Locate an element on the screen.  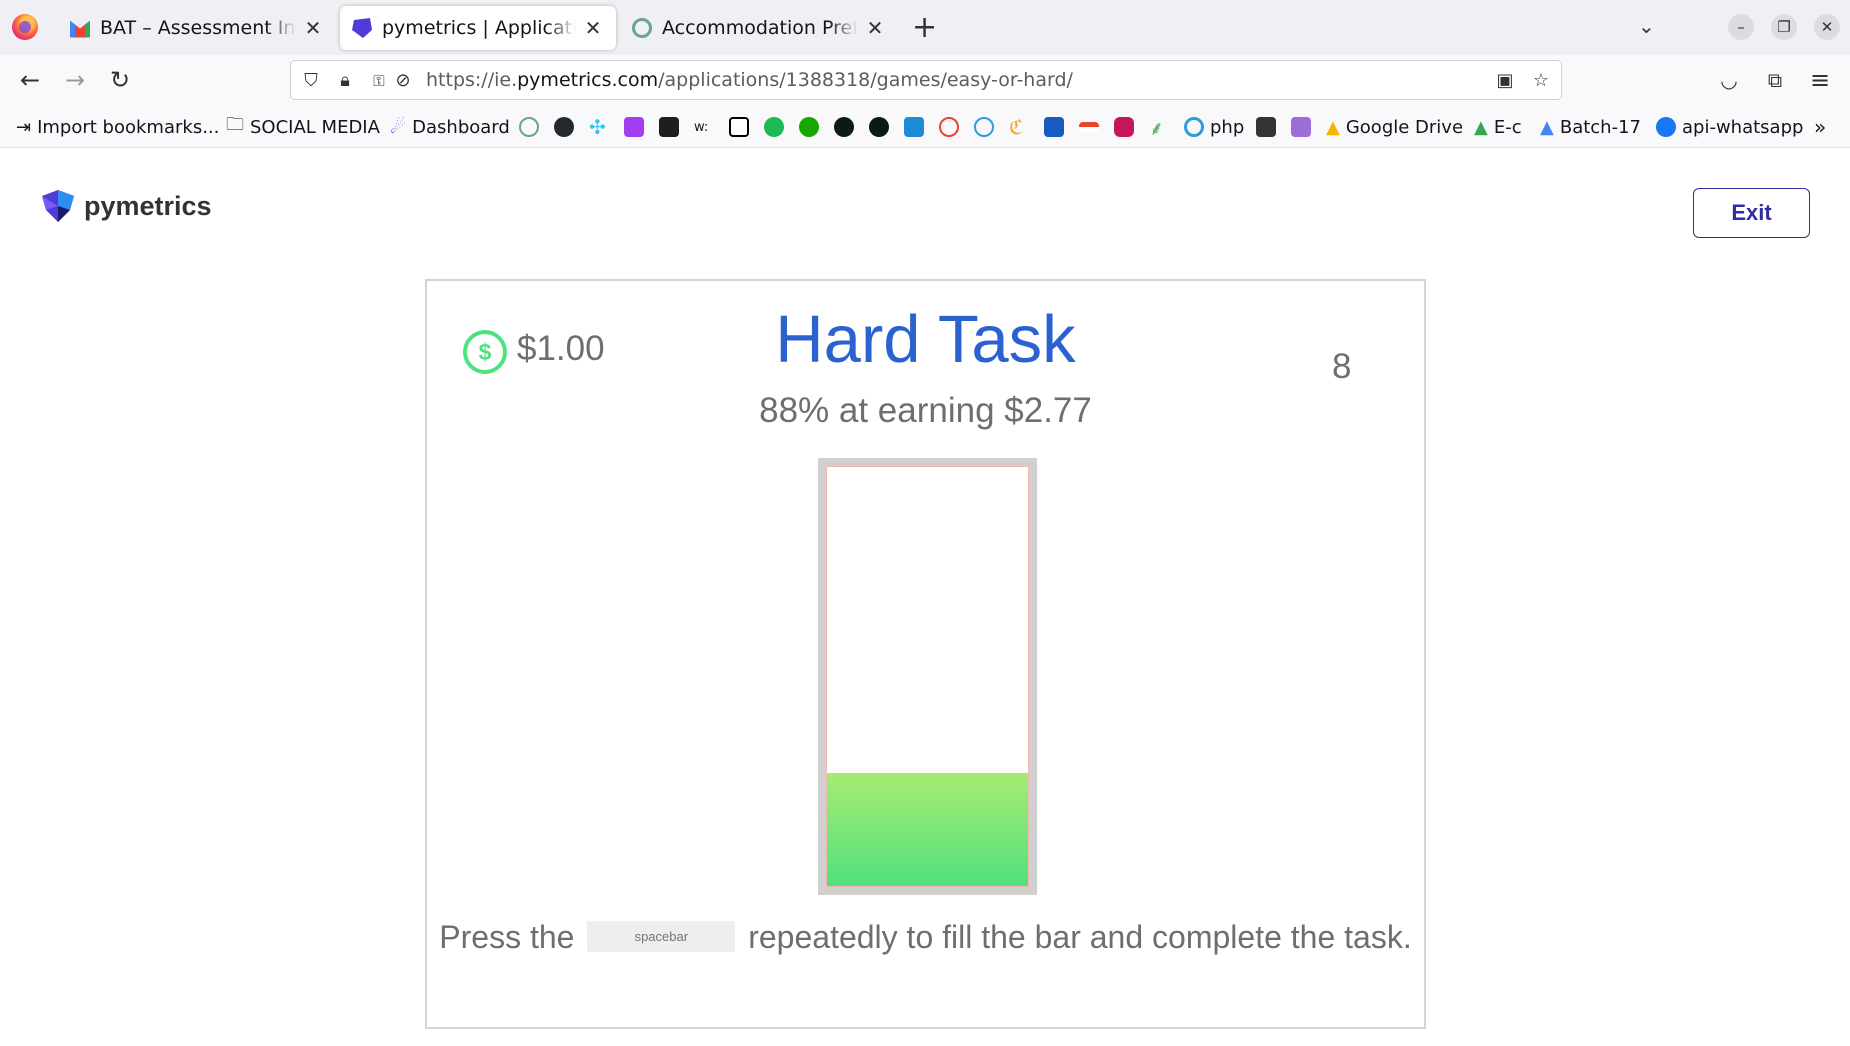
notion-icon is located at coordinates (739, 127).